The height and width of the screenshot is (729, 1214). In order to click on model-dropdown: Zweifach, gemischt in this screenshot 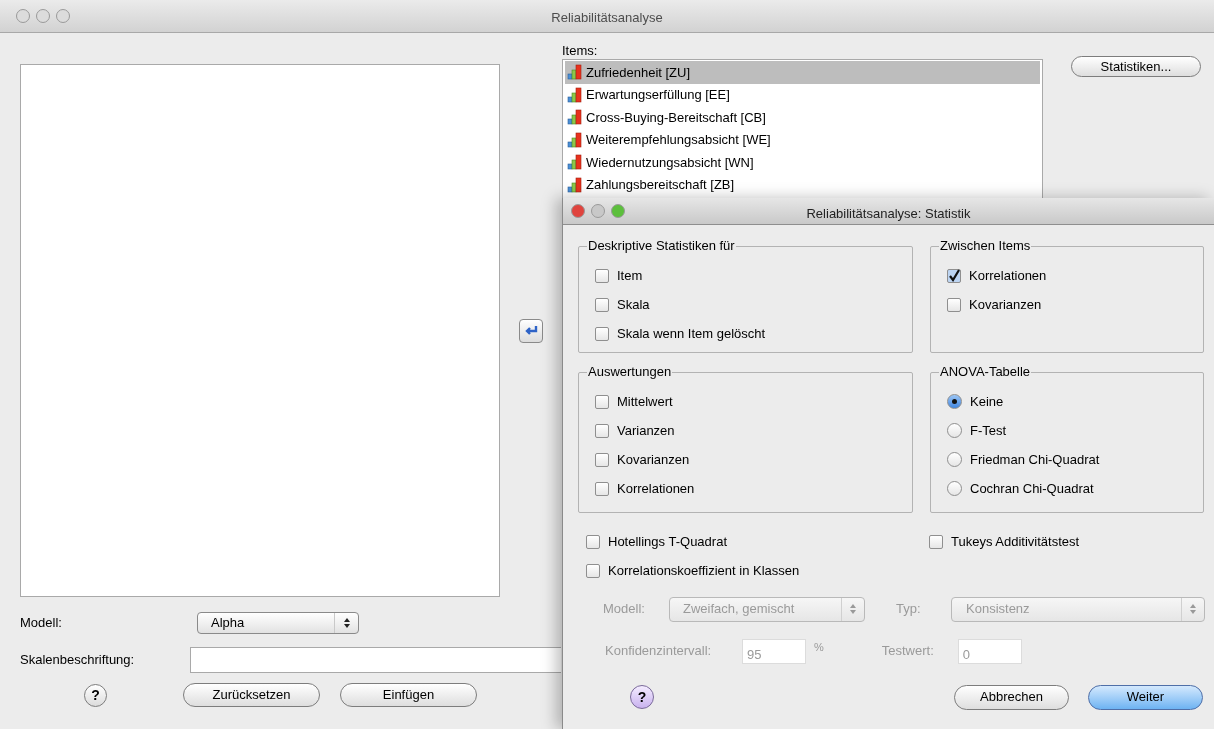, I will do `click(767, 609)`.